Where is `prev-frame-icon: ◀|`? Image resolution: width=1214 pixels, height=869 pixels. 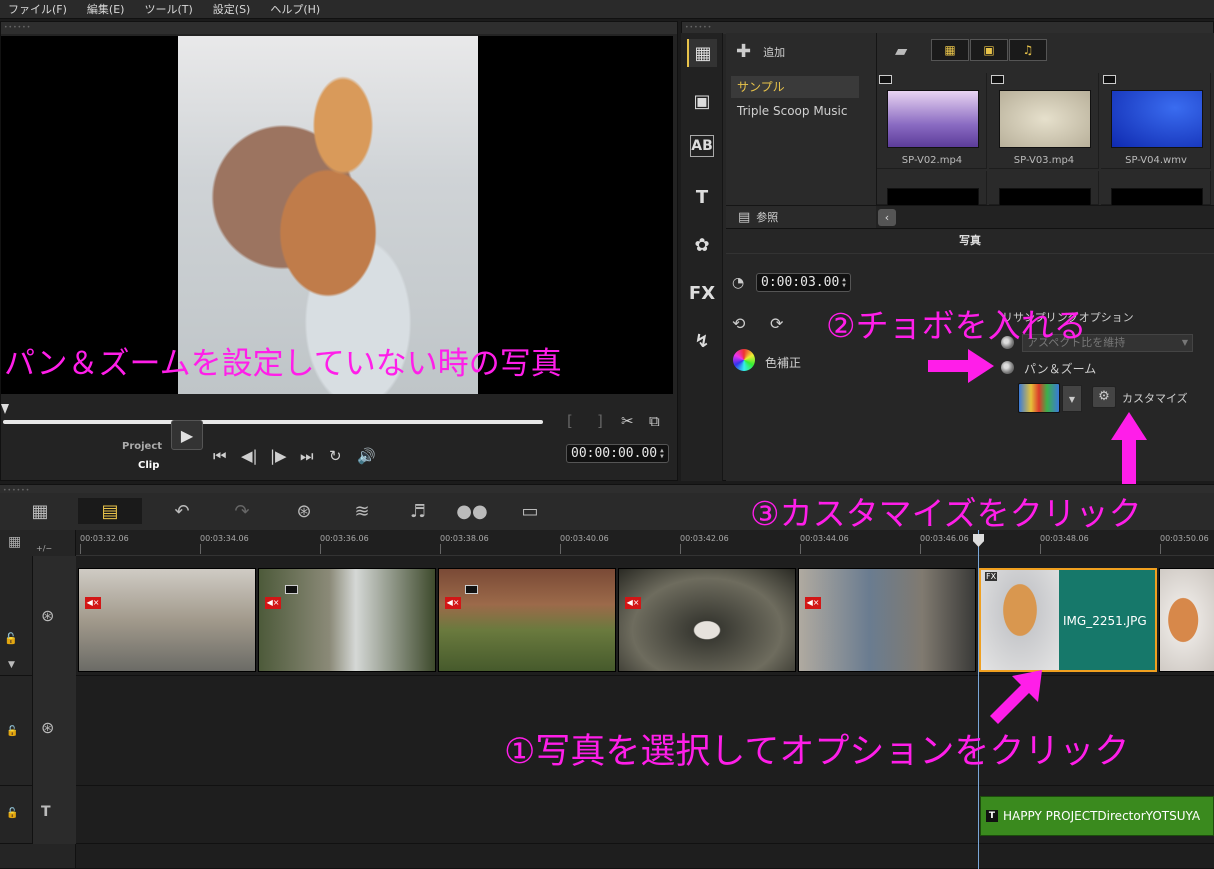
prev-frame-icon: ◀| is located at coordinates (249, 456).